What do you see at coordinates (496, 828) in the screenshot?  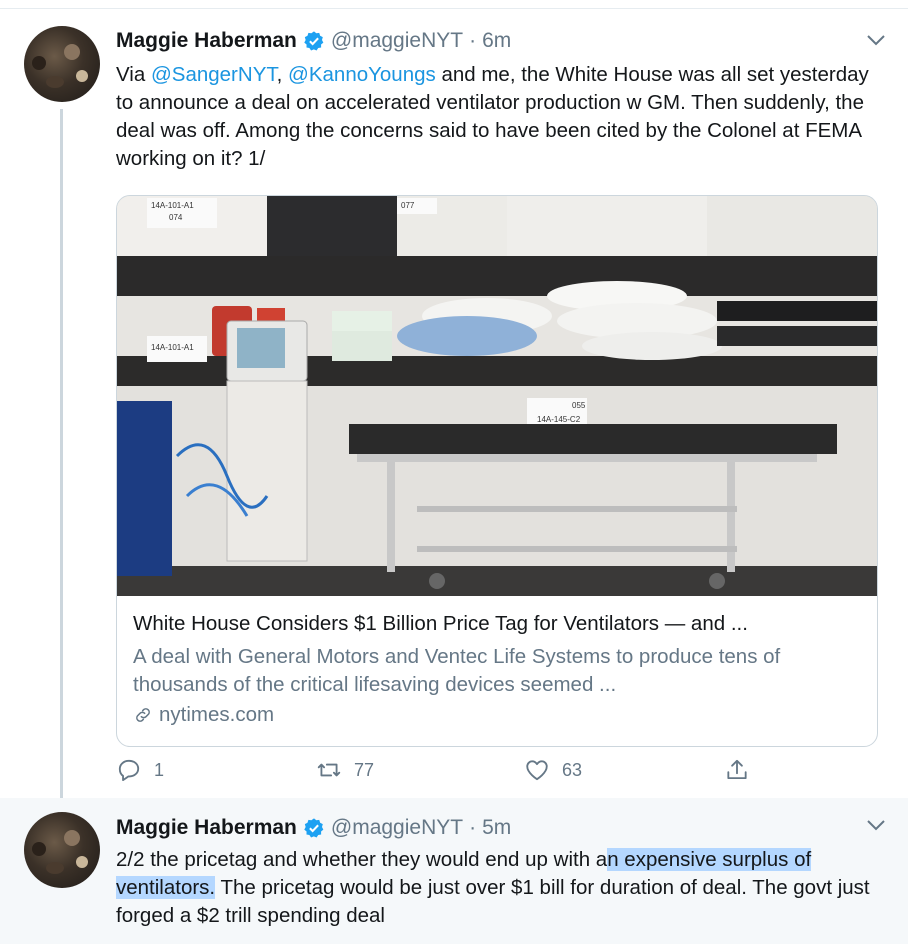 I see `timestamp: 5m` at bounding box center [496, 828].